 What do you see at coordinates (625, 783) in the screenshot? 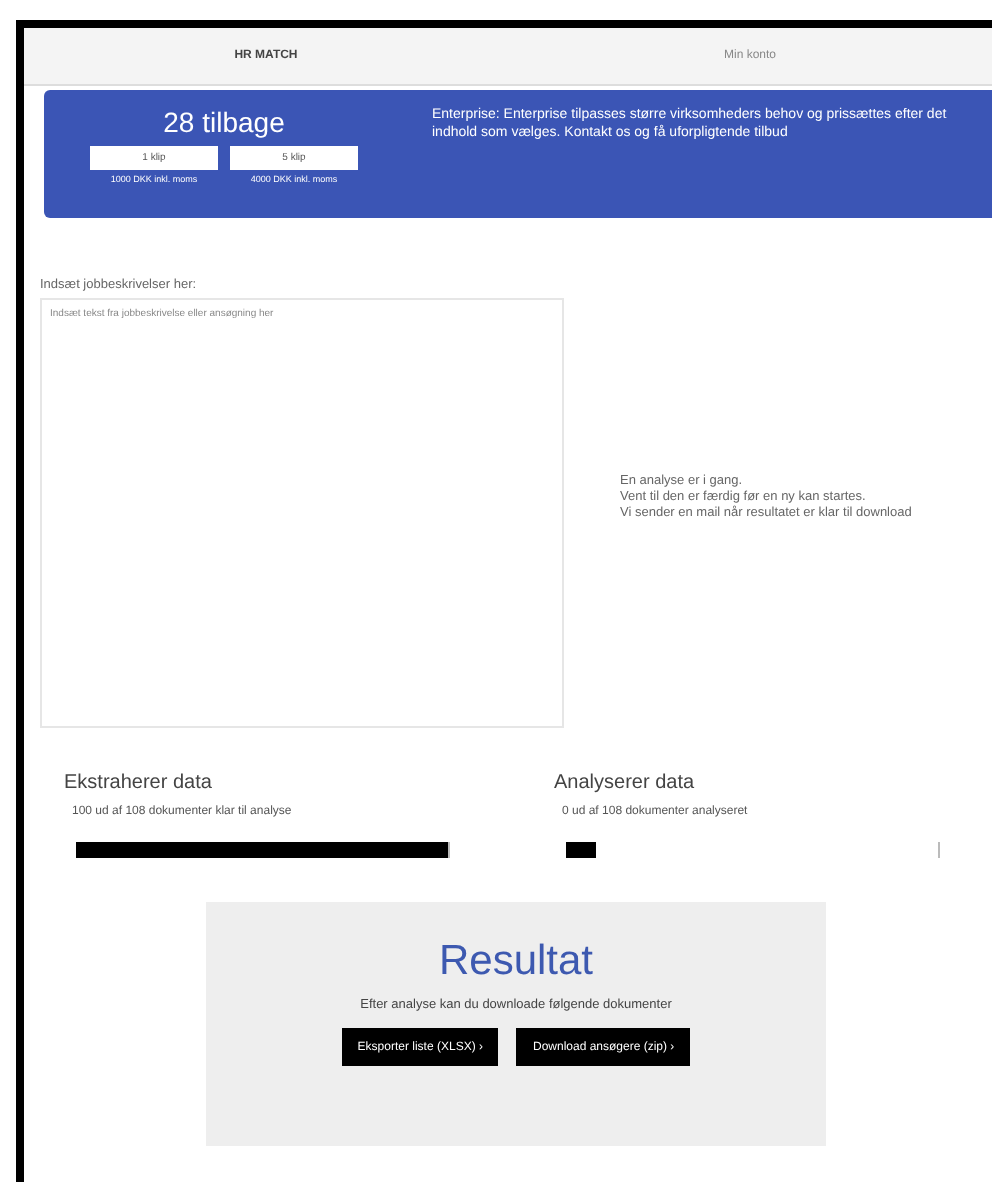
I see `progress-title: Analyserer data` at bounding box center [625, 783].